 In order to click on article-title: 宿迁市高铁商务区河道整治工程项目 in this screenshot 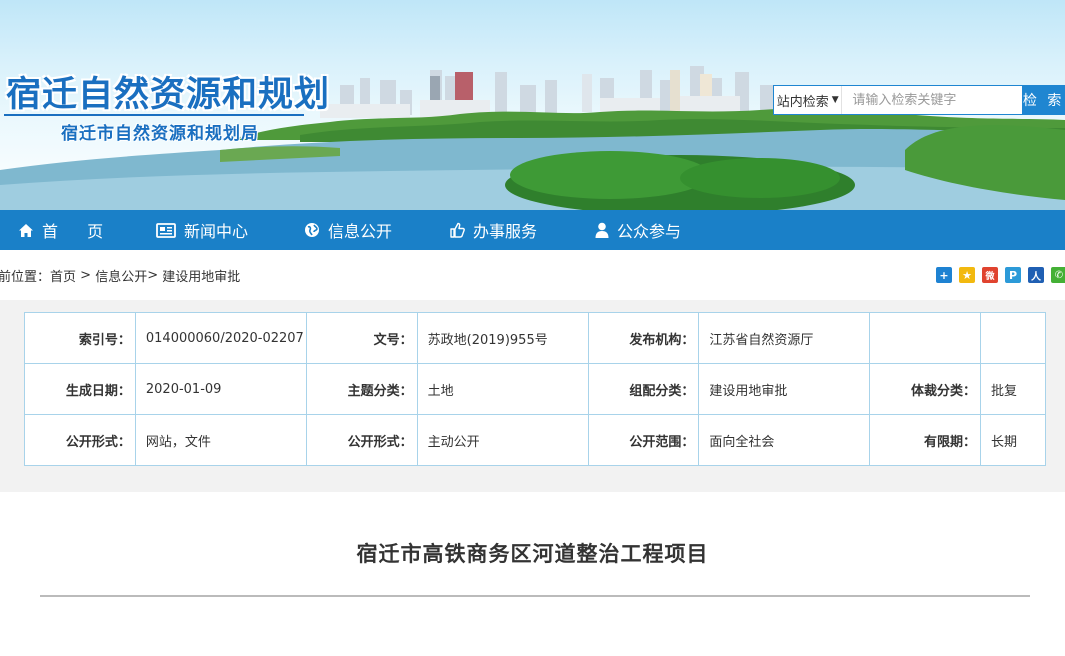, I will do `click(532, 554)`.